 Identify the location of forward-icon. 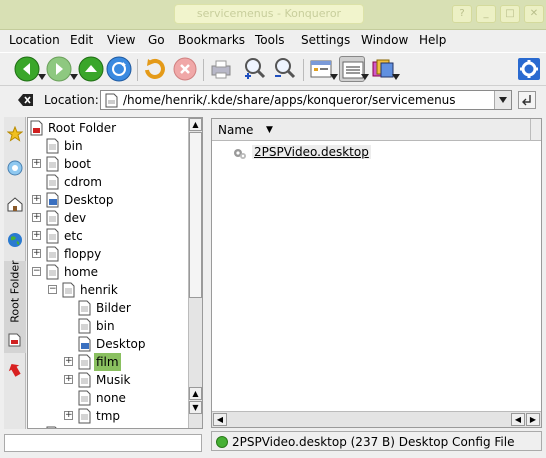
(59, 69).